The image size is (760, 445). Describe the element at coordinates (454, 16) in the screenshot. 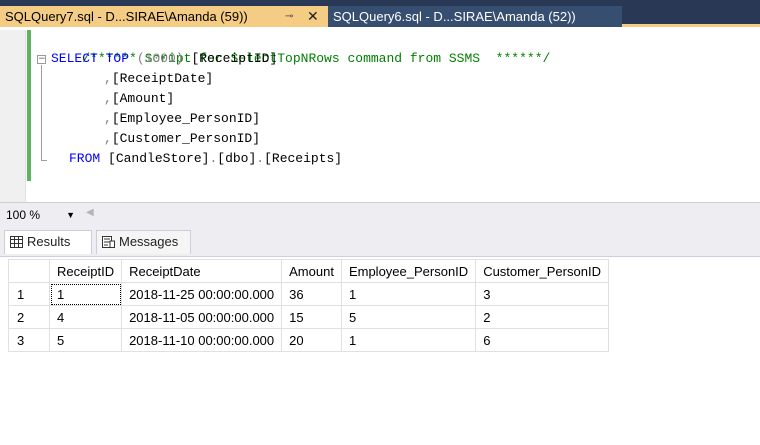

I see `tab-title: SQLQuery6.sql - D...SIRAE\Amanda (52))` at that location.